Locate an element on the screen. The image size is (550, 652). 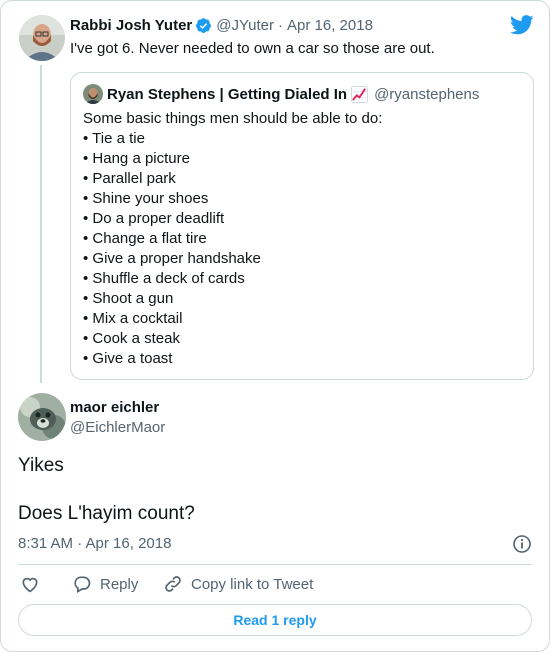
reply-author-handle: @EichlerMaor is located at coordinates (117, 427).